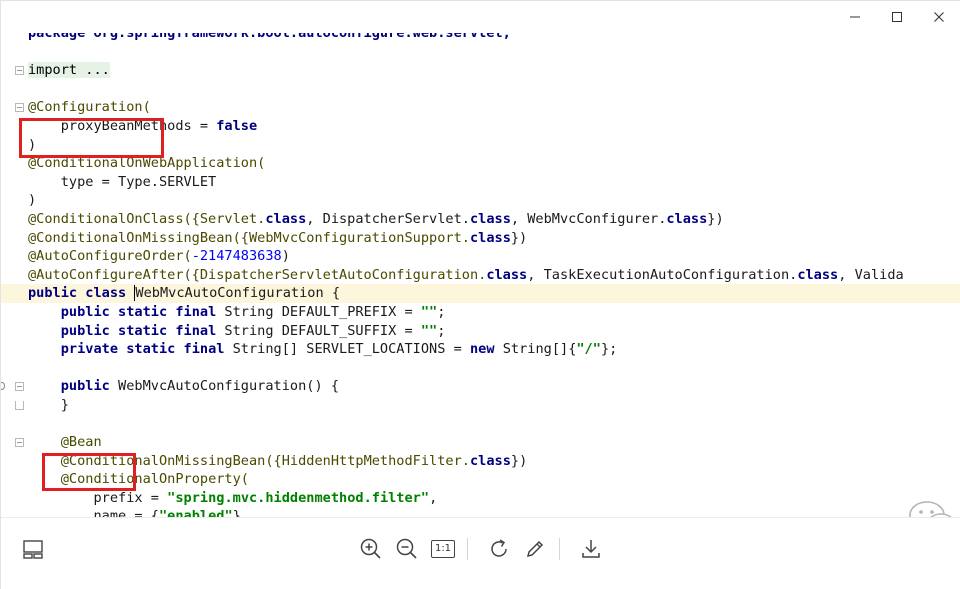 Image resolution: width=960 pixels, height=589 pixels. What do you see at coordinates (147, 218) in the screenshot?
I see `annotation: @ConditionalOnClass({Servlet.` at bounding box center [147, 218].